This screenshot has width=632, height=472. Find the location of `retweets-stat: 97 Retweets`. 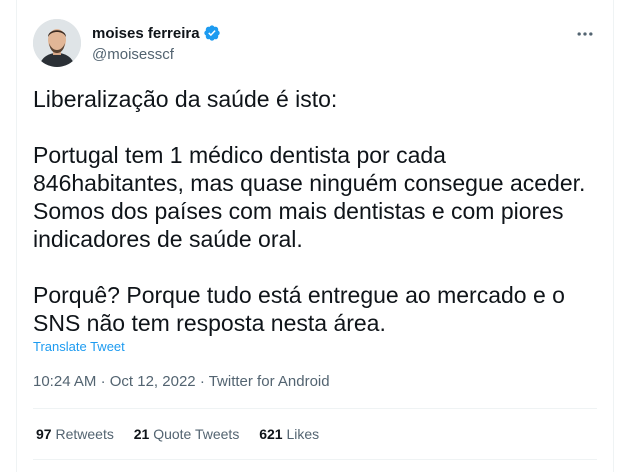

retweets-stat: 97 Retweets is located at coordinates (75, 434).